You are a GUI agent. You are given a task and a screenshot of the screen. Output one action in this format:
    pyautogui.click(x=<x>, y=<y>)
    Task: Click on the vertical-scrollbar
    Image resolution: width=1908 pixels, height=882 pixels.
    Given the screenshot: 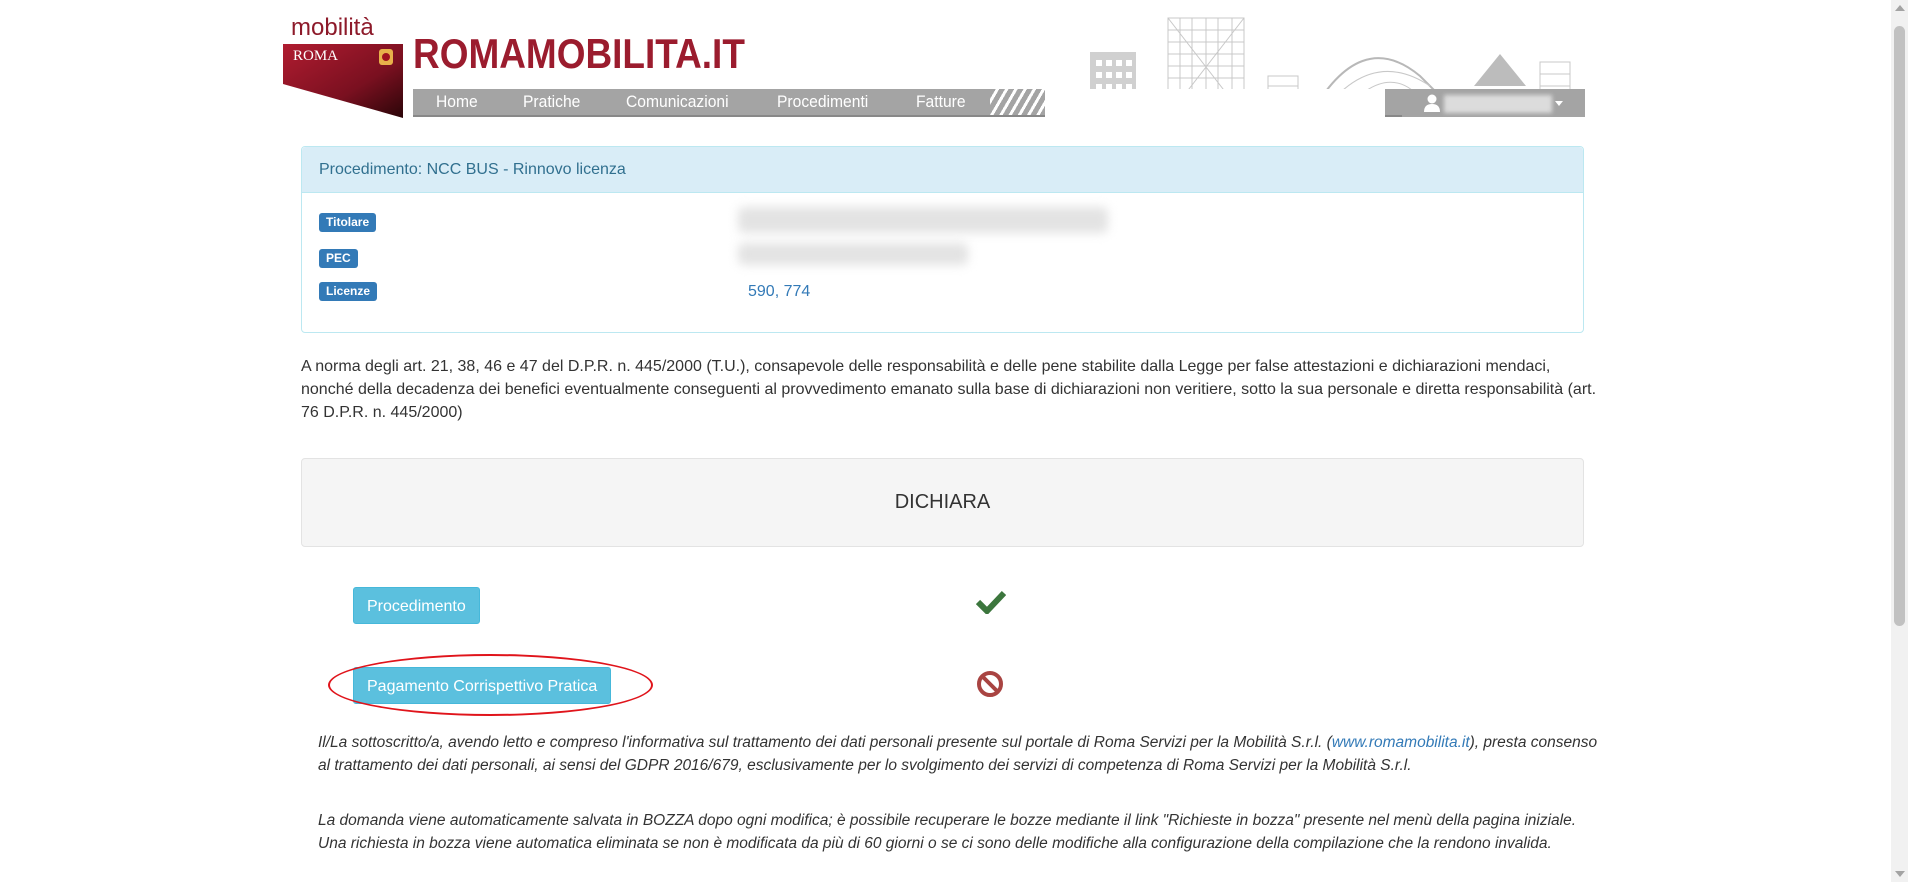 What is the action you would take?
    pyautogui.click(x=1899, y=441)
    